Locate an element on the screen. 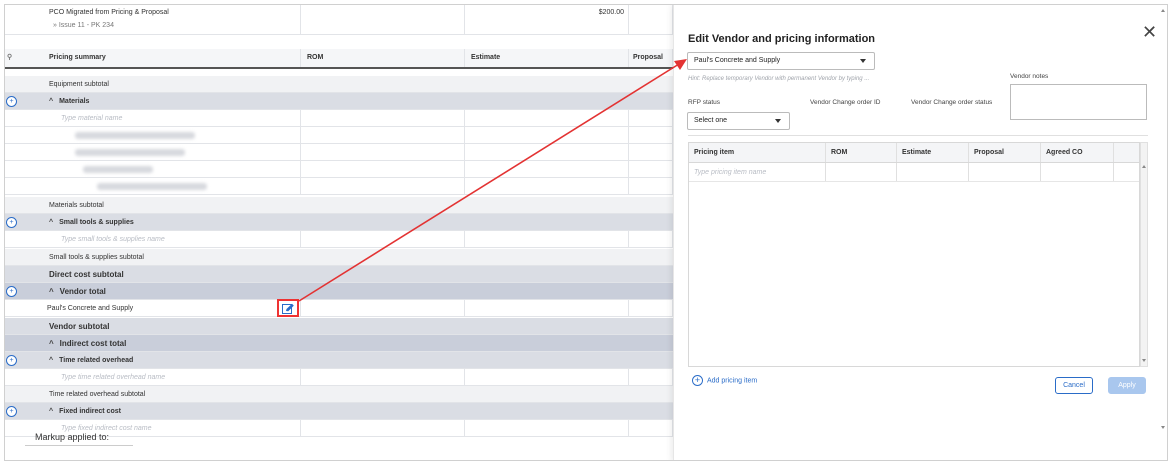  materials-subtotal-label: Materials subtotal is located at coordinates (76, 205).